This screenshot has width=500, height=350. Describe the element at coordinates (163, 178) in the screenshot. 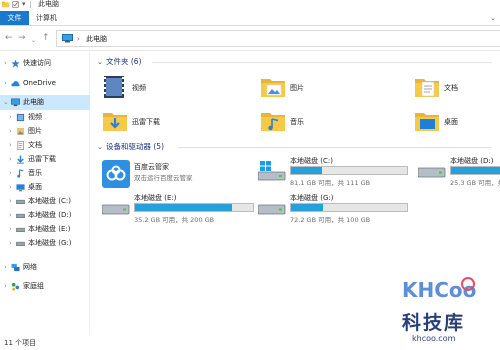

I see `device-subtitle: 双击运行百度云管家` at that location.